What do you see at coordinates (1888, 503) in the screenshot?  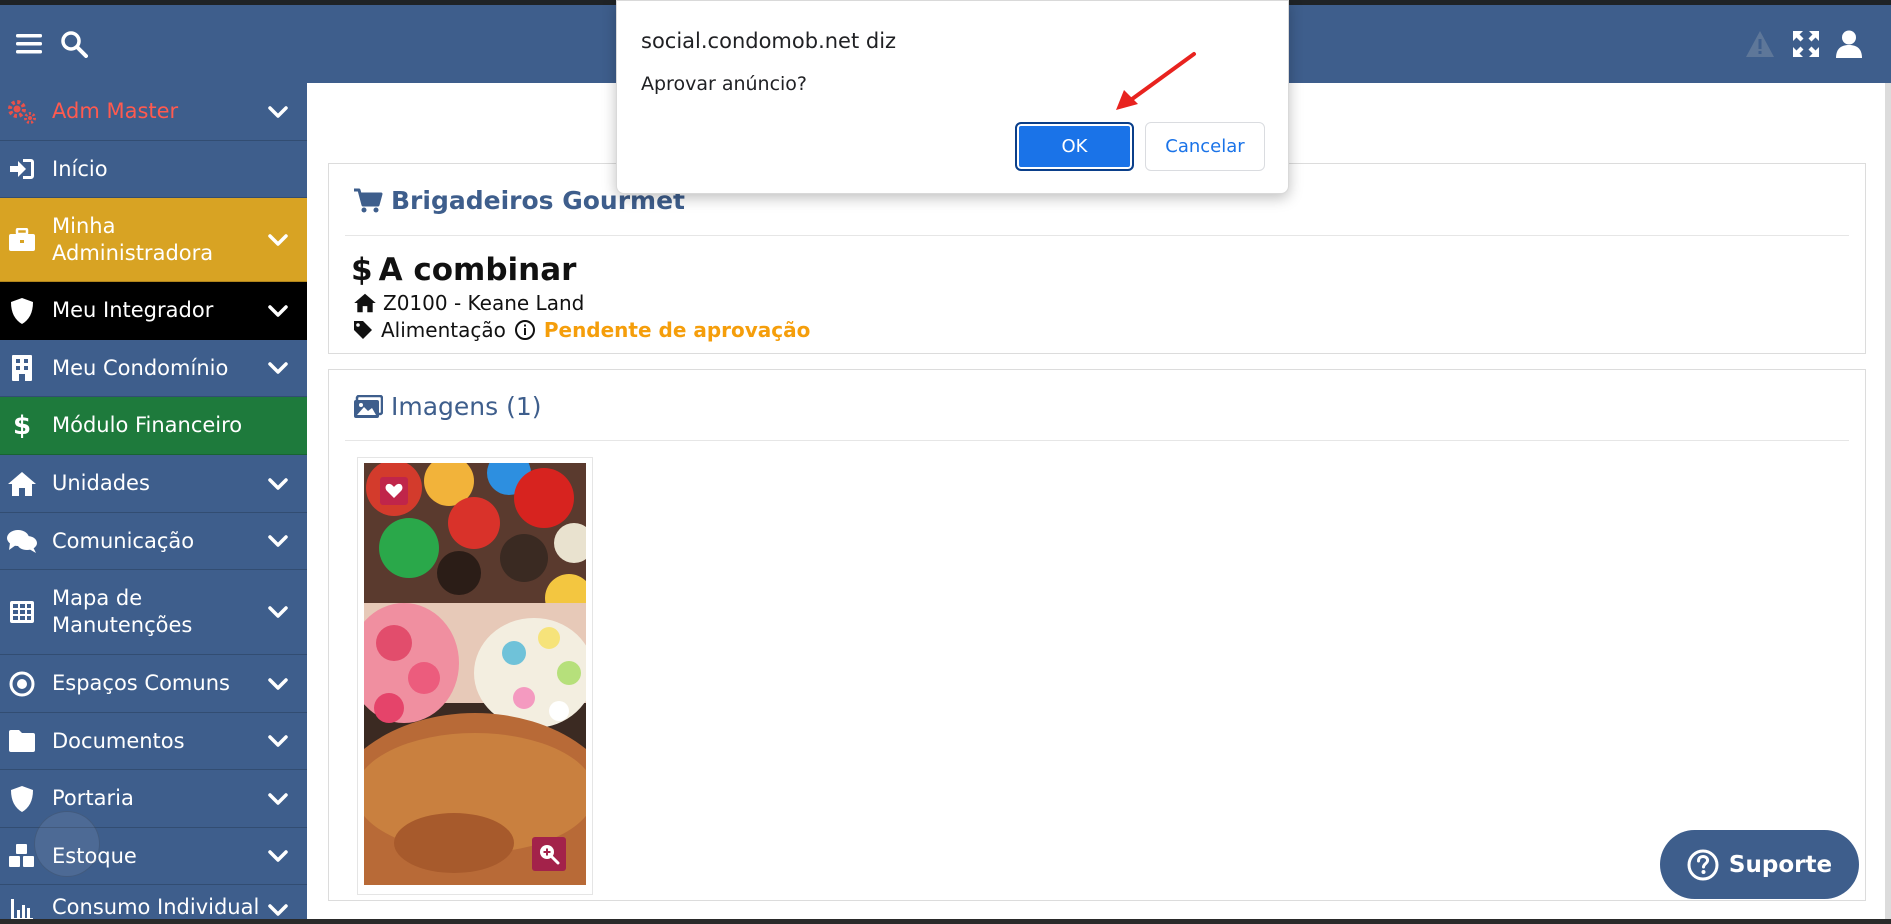 I see `scrollbar` at bounding box center [1888, 503].